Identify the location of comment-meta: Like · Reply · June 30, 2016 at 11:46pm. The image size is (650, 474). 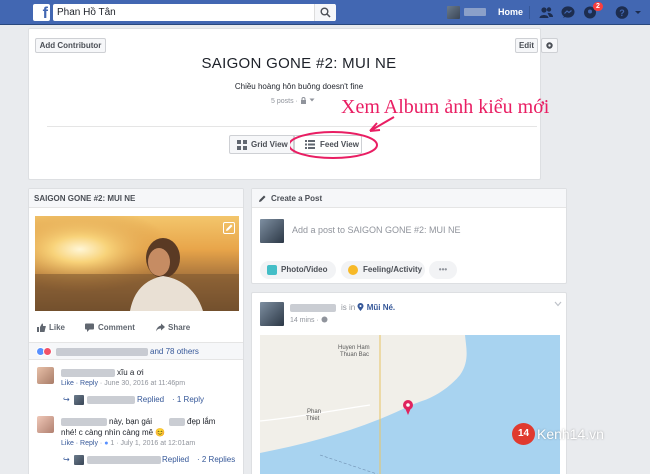
(123, 383).